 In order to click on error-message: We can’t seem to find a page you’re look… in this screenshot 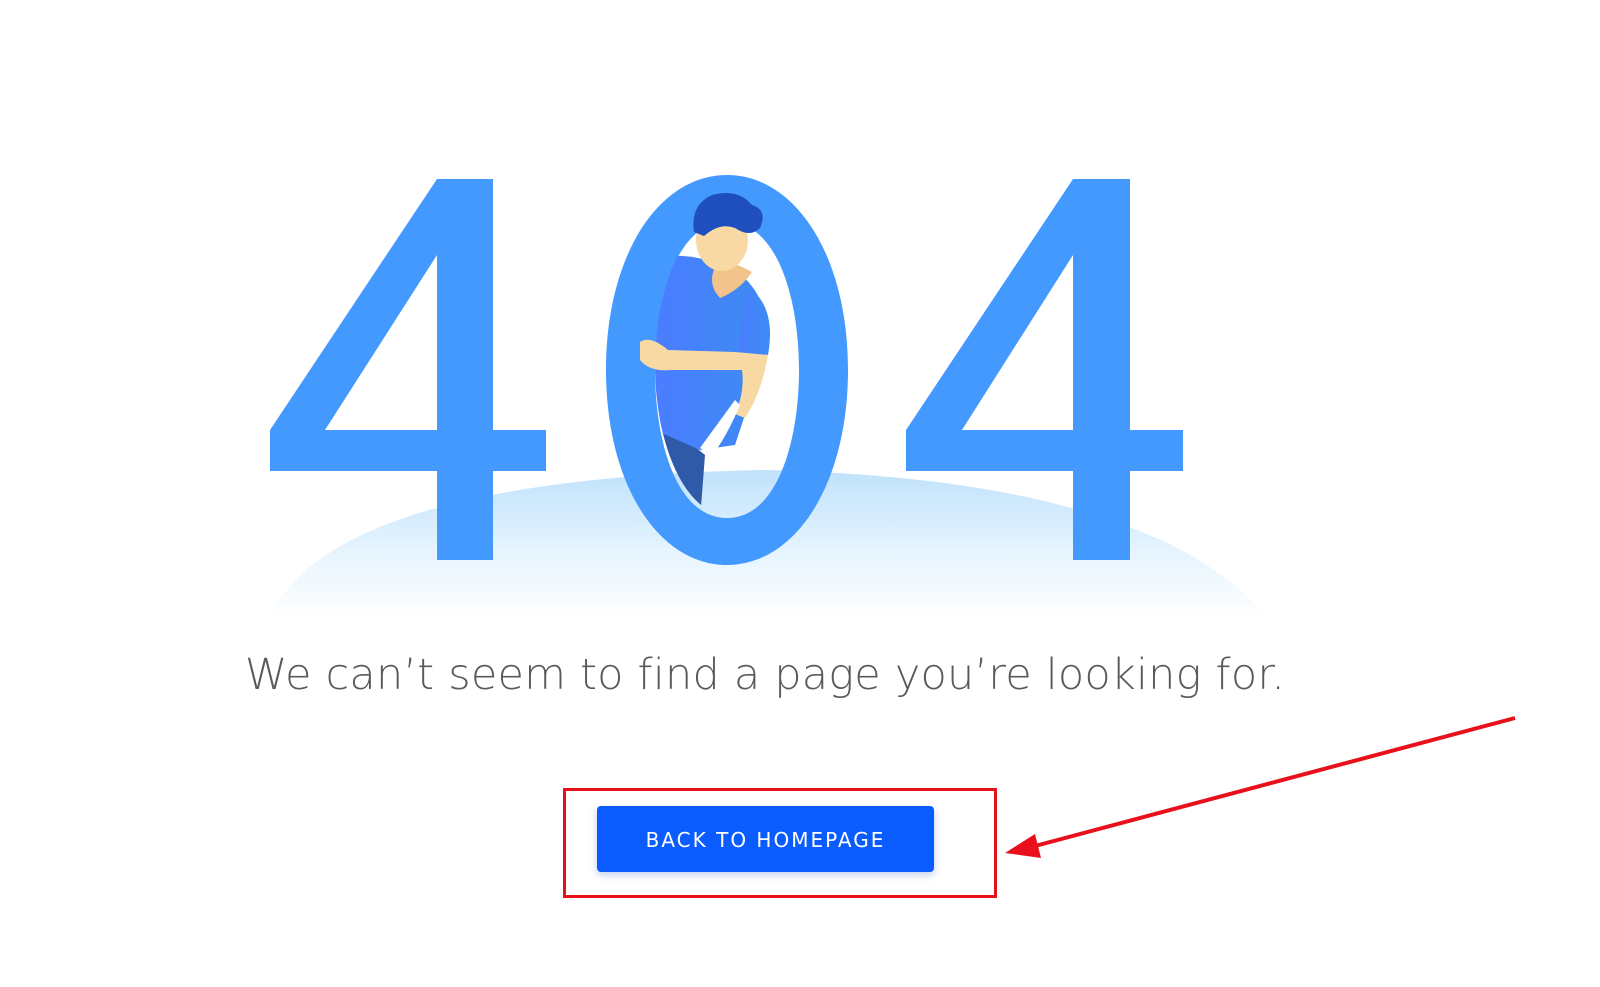, I will do `click(765, 675)`.